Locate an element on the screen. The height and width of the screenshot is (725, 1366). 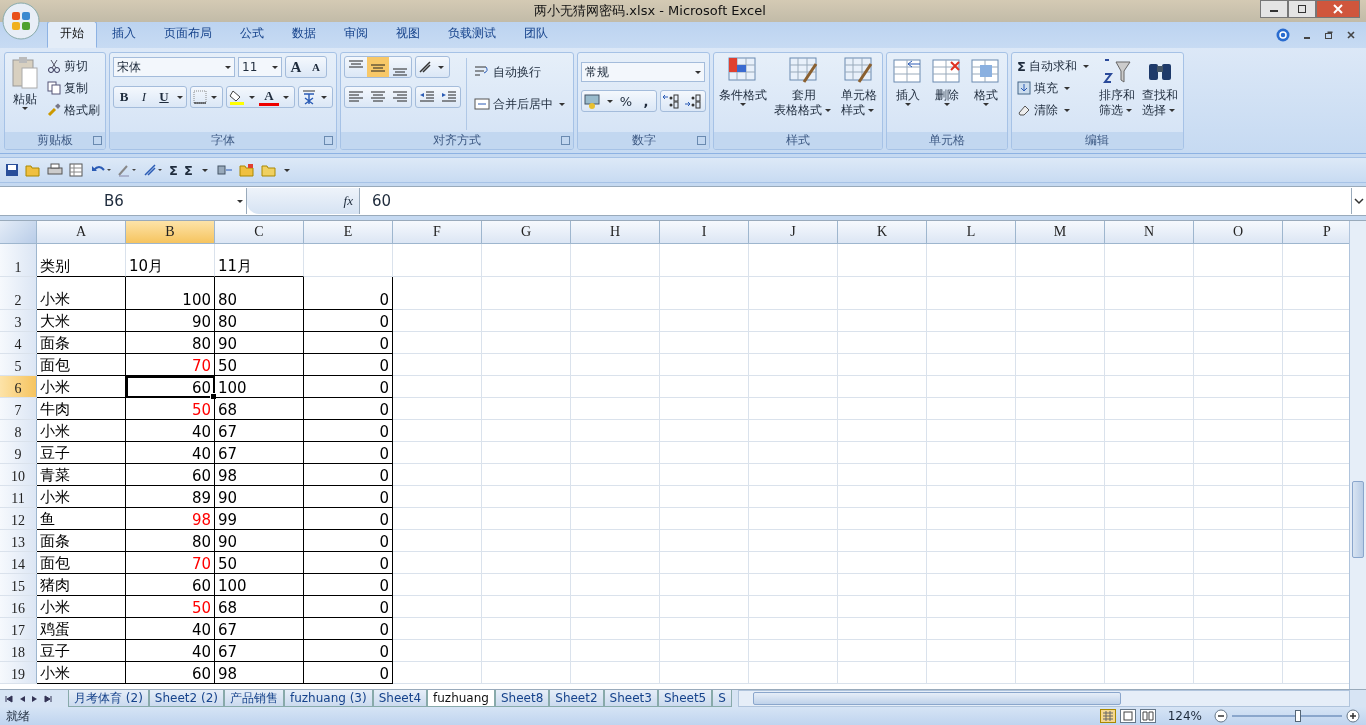
phonetic-guide-icon is located at coordinates (309, 97).